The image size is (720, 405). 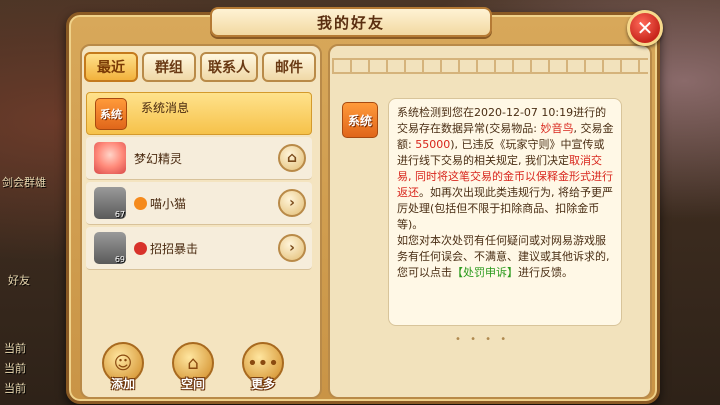 I want to click on tab-recent: 最近, so click(x=111, y=67).